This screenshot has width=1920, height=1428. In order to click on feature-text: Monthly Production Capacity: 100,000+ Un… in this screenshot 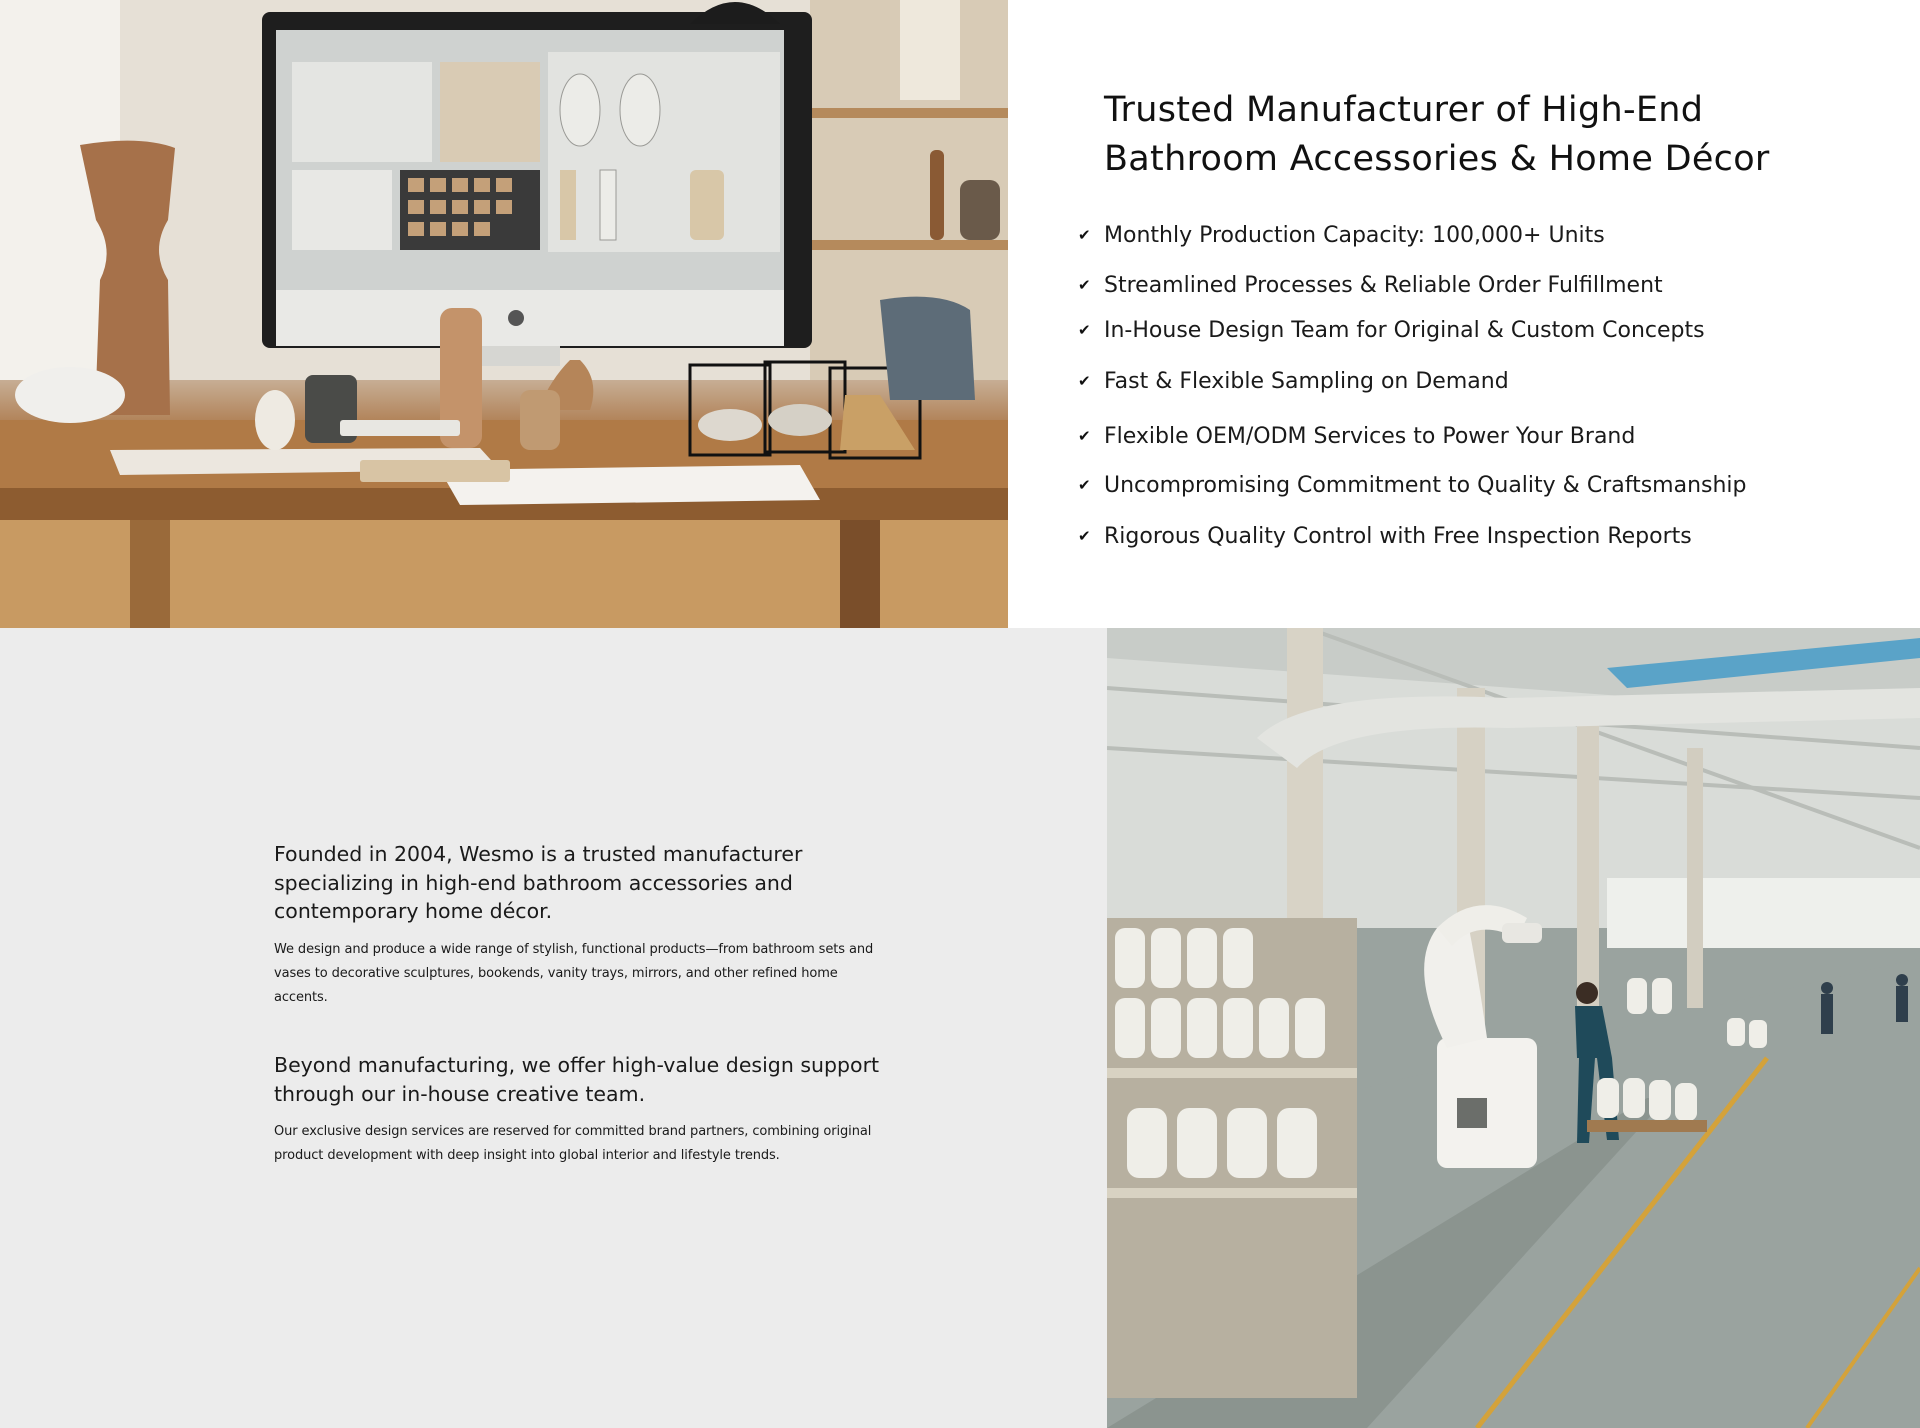, I will do `click(1354, 235)`.